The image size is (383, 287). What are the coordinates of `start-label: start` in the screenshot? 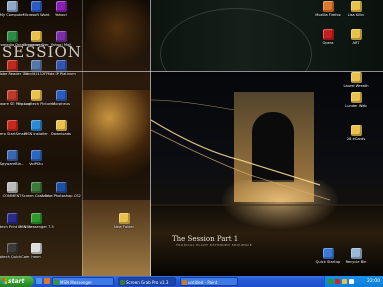 It's located at (16, 281).